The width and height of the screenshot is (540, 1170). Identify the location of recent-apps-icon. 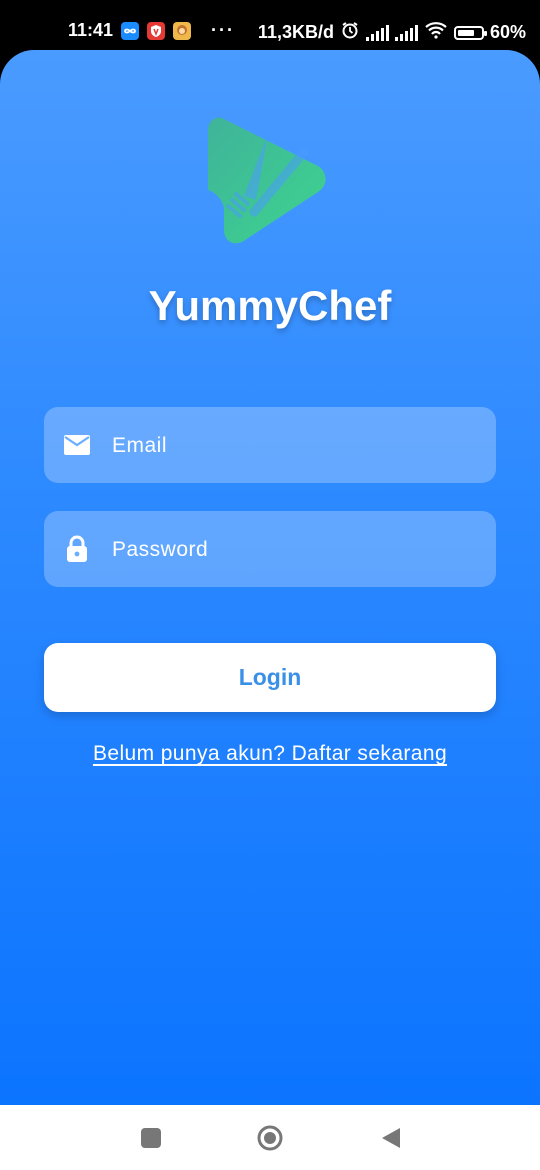
(151, 1138).